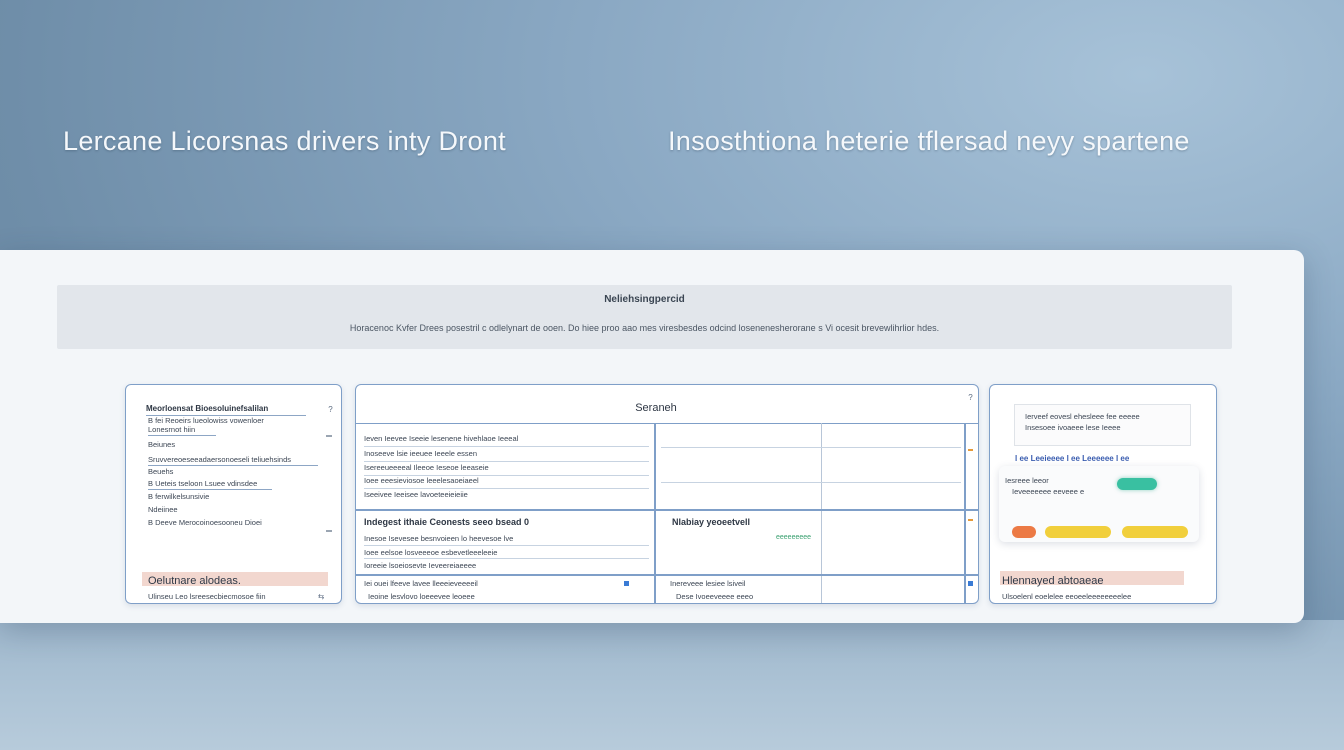 The image size is (1344, 750). What do you see at coordinates (163, 509) in the screenshot?
I see `list-item: Ndeiinee` at bounding box center [163, 509].